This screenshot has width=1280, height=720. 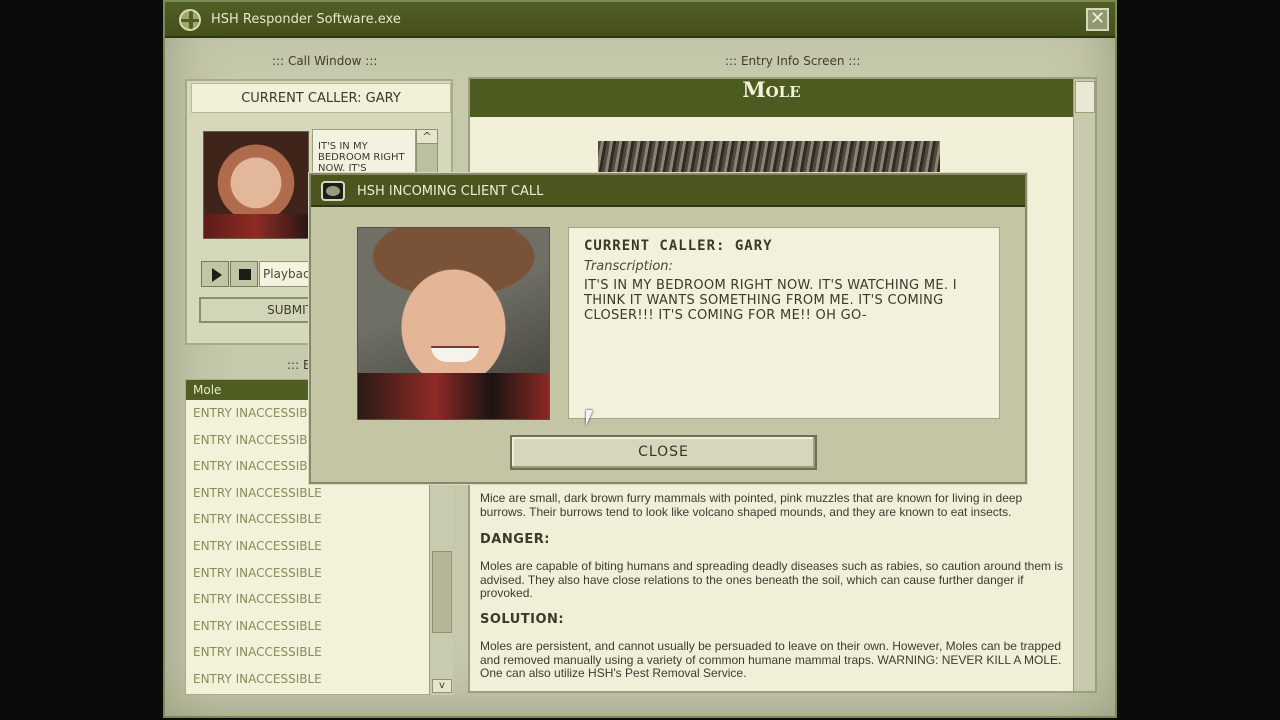 What do you see at coordinates (640, 20) in the screenshot?
I see `title-bar: HSH Responder Software.exe ✕` at bounding box center [640, 20].